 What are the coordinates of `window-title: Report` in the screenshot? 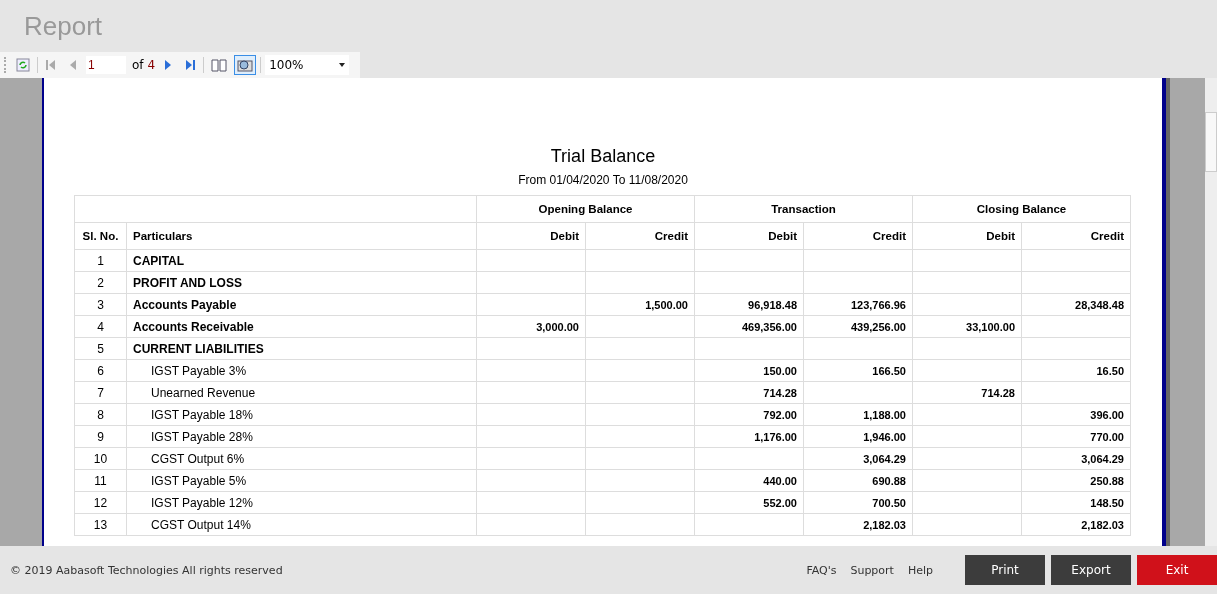 It's located at (63, 26).